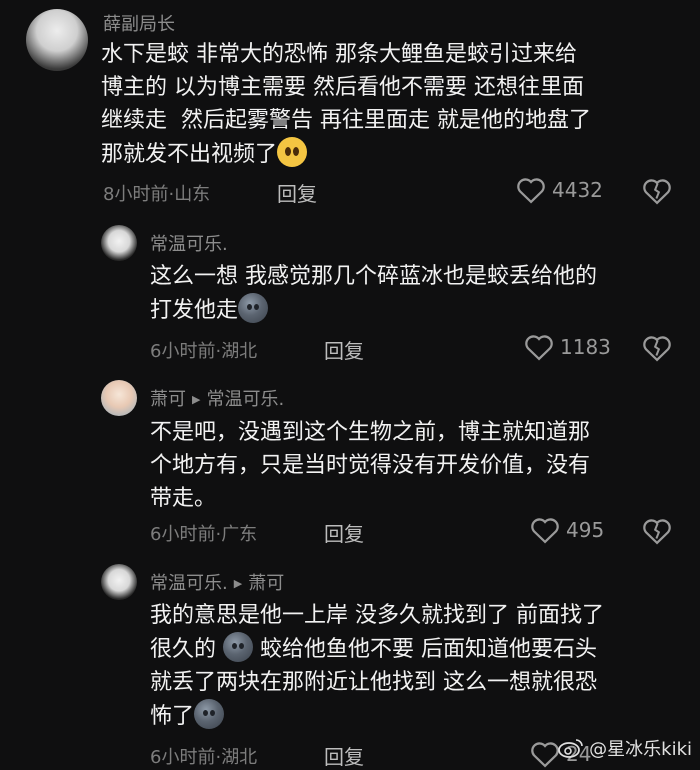 The image size is (700, 770). I want to click on crying-face-icon, so click(292, 152).